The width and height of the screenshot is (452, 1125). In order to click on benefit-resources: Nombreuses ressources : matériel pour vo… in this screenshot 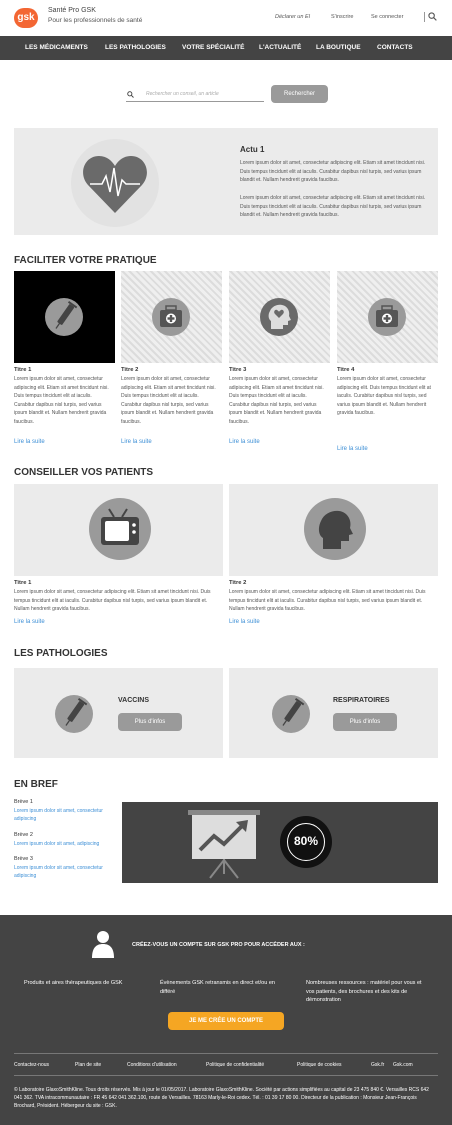, I will do `click(364, 991)`.